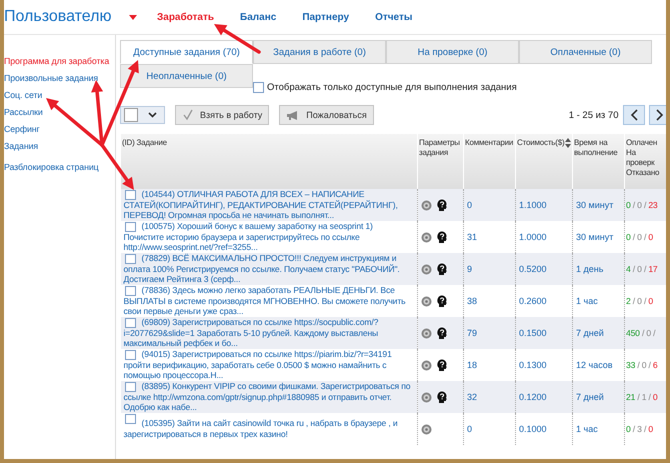 This screenshot has width=670, height=463. What do you see at coordinates (568, 143) in the screenshot?
I see `sort-icon` at bounding box center [568, 143].